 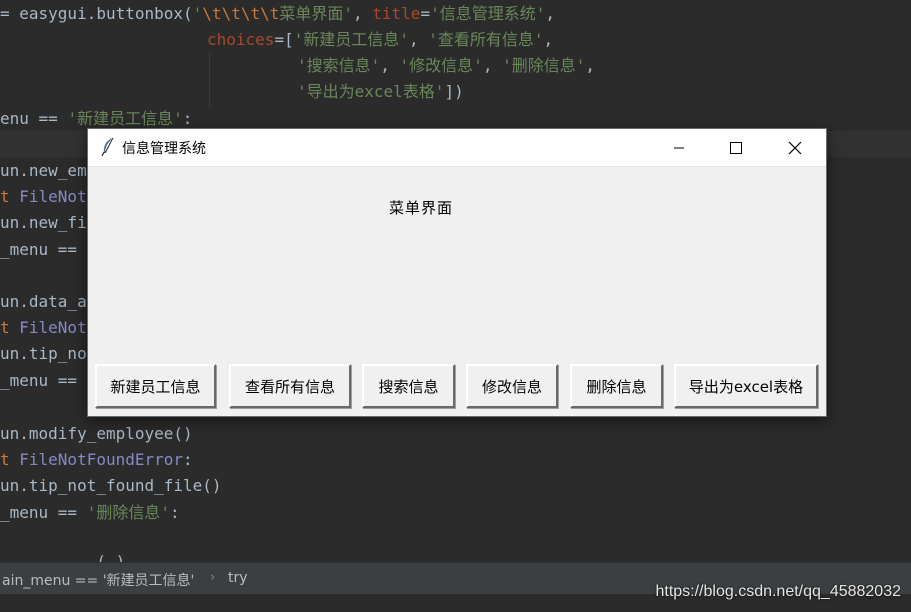 I want to click on code-line-18: t FileNotFoundError:, so click(x=96, y=460).